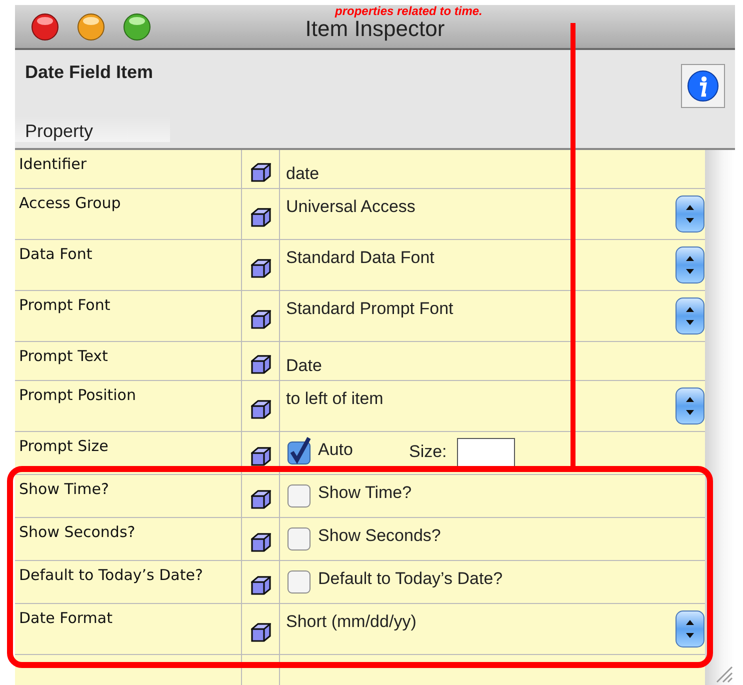  I want to click on checkbox-label: Show Seconds?, so click(379, 535).